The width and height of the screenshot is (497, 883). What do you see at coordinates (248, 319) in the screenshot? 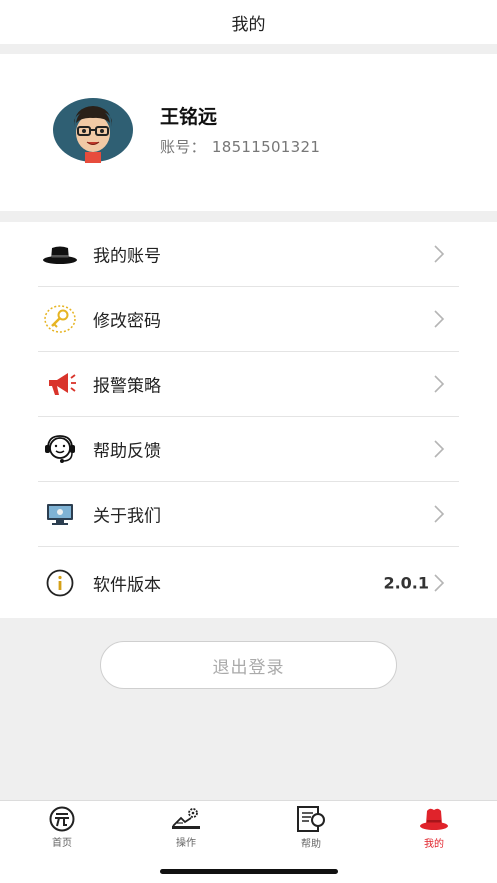
I see `menu-item-change-password: 修改密码` at bounding box center [248, 319].